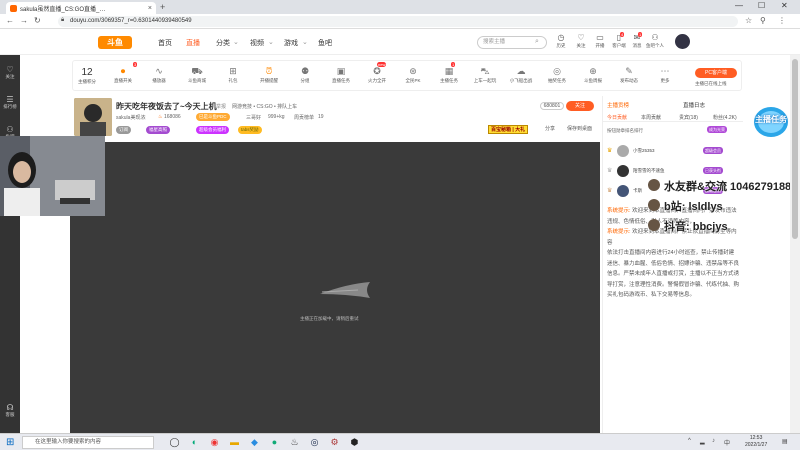  I want to click on yuba-personal-button: ⚇ 鱼吧个人, so click(655, 41).